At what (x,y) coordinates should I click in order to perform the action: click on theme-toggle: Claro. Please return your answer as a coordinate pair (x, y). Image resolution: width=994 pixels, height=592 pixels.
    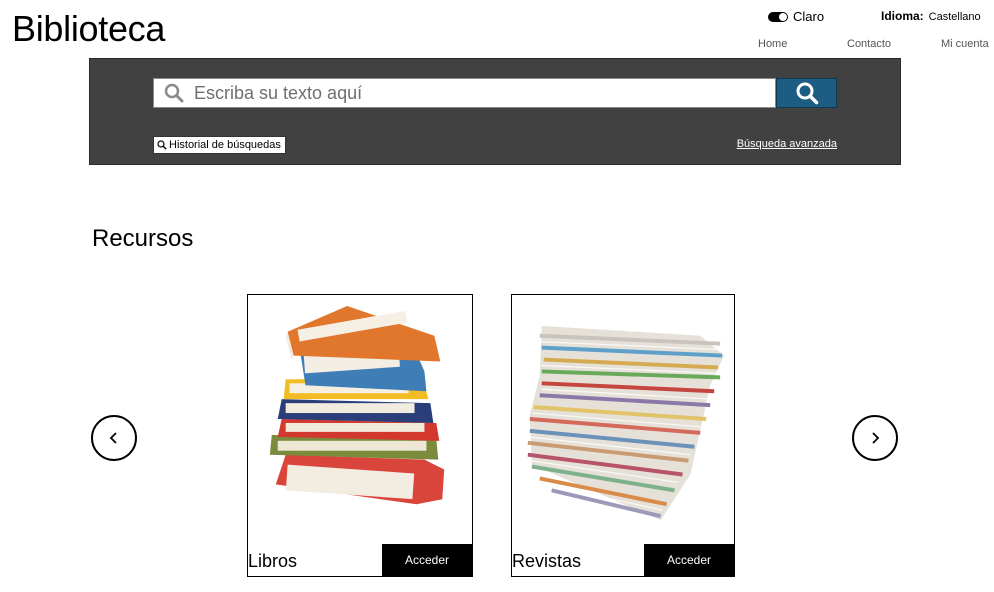
    Looking at the image, I should click on (796, 16).